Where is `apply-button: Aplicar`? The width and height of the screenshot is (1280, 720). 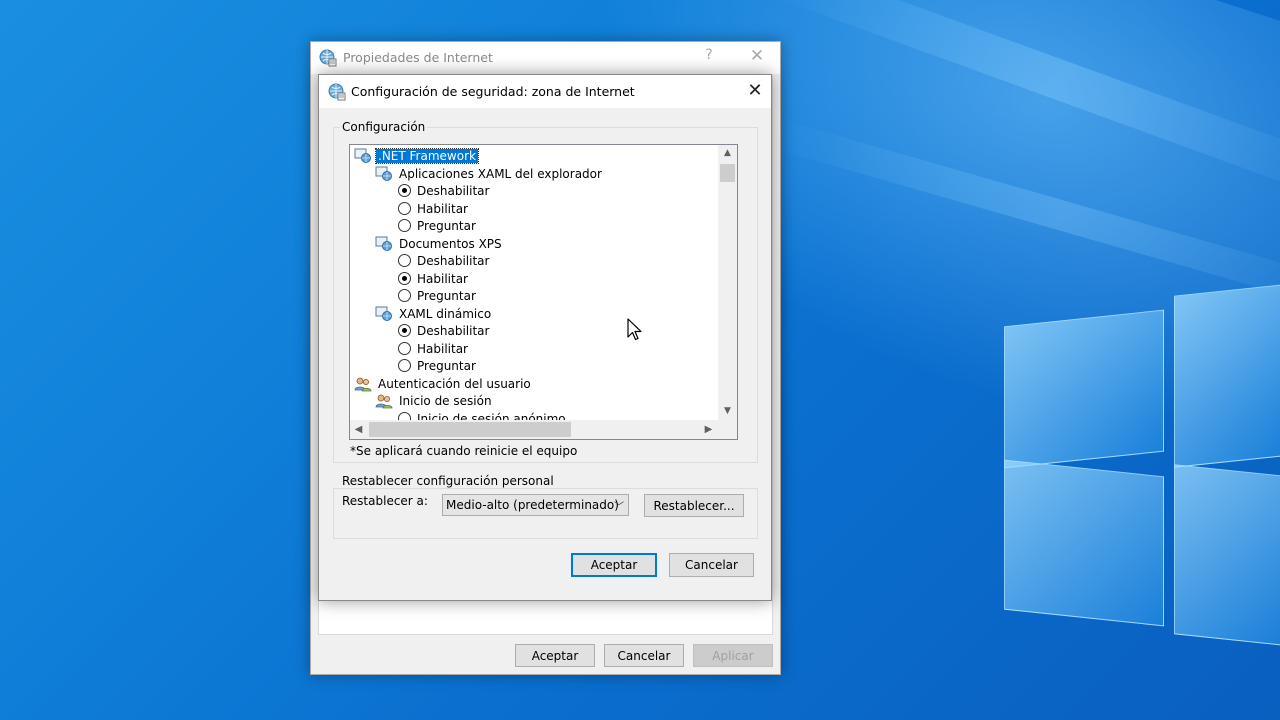
apply-button: Aplicar is located at coordinates (733, 655).